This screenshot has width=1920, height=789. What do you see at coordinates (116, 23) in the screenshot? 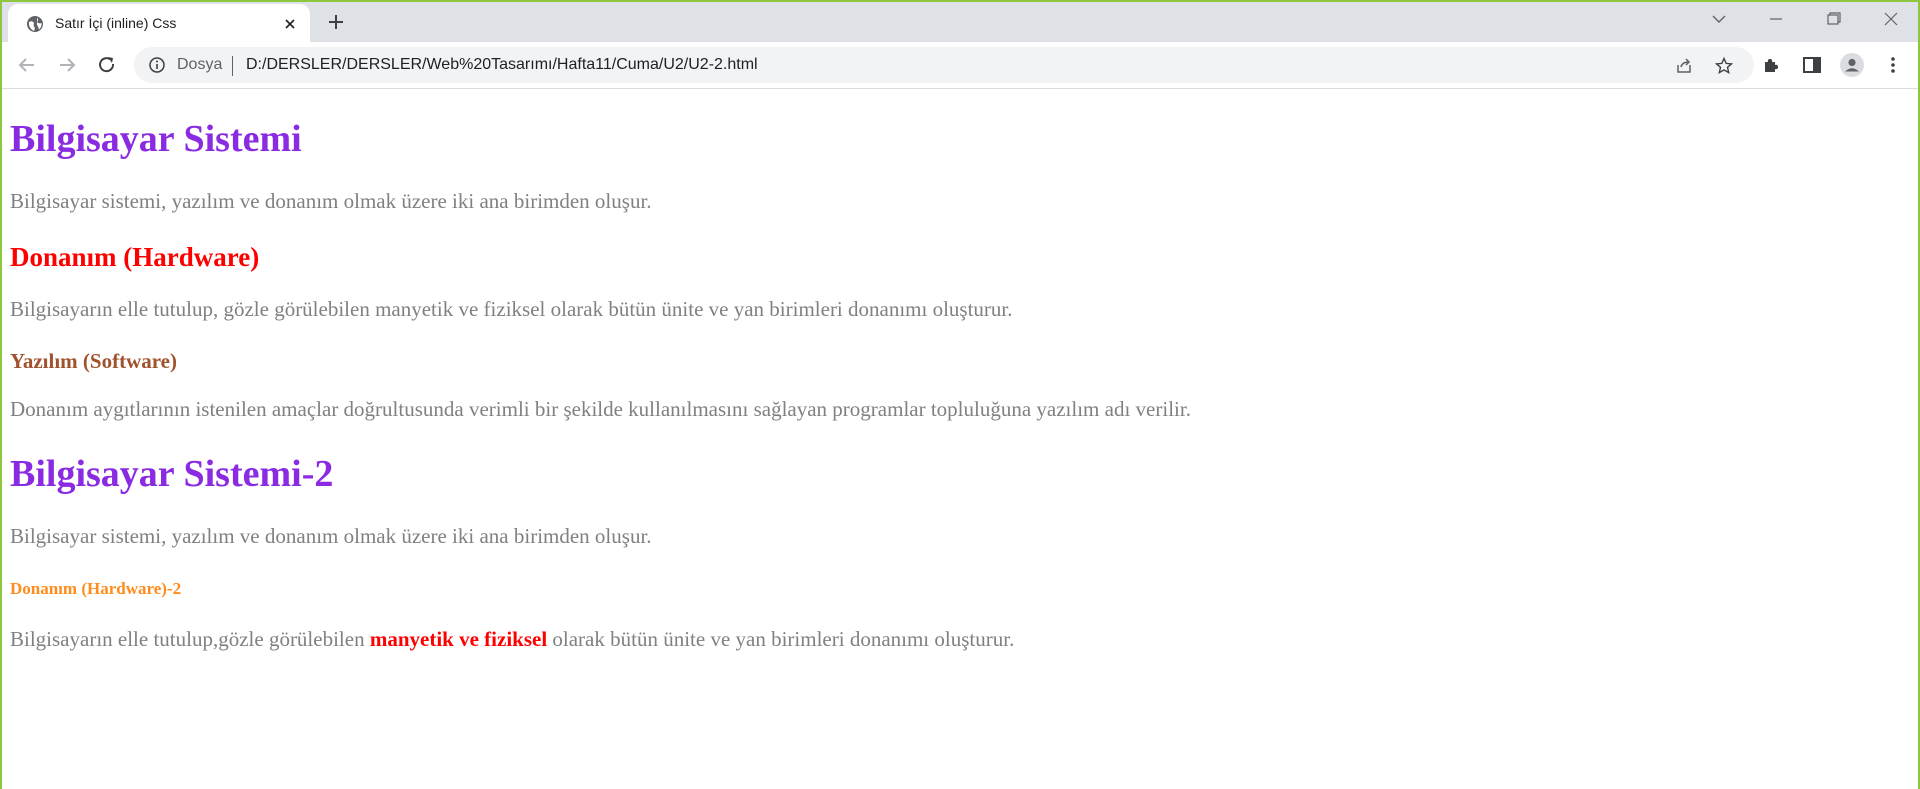
I see `tab-title: Satır İçi (inline) Css` at bounding box center [116, 23].